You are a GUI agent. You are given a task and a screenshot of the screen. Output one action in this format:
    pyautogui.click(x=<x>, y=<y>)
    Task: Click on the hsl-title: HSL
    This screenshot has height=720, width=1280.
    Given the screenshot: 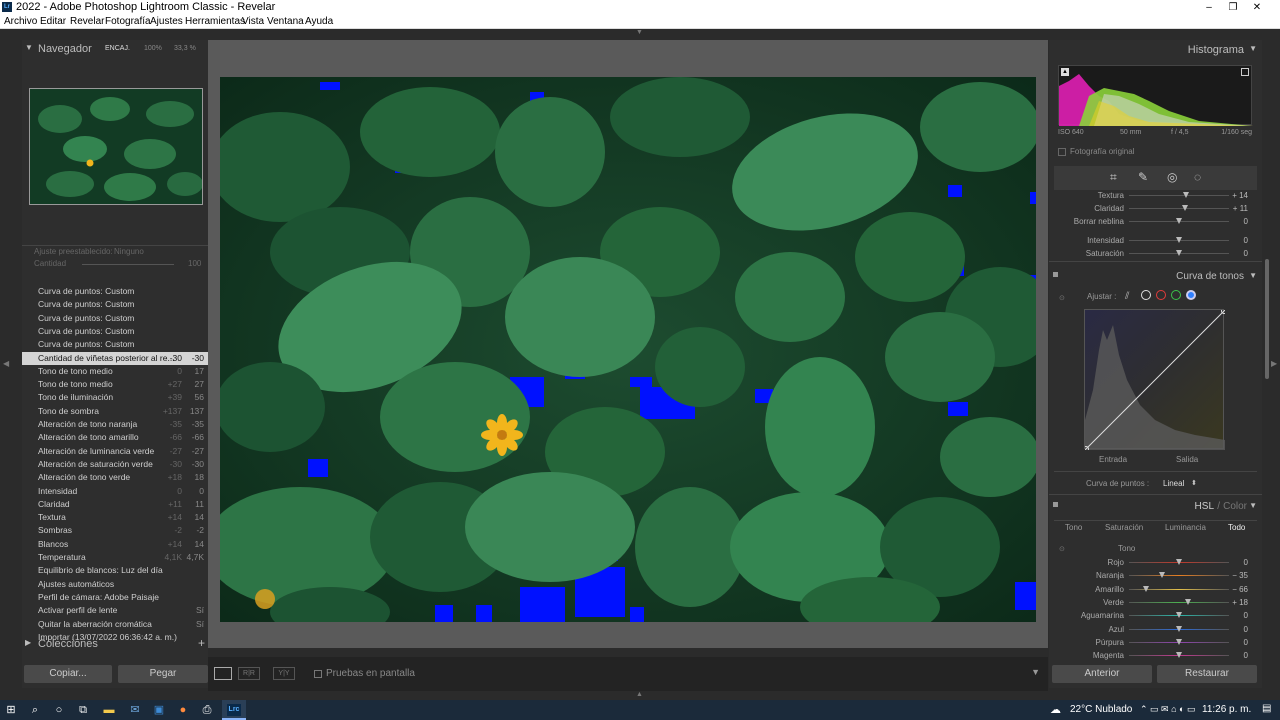 What is the action you would take?
    pyautogui.click(x=1204, y=506)
    